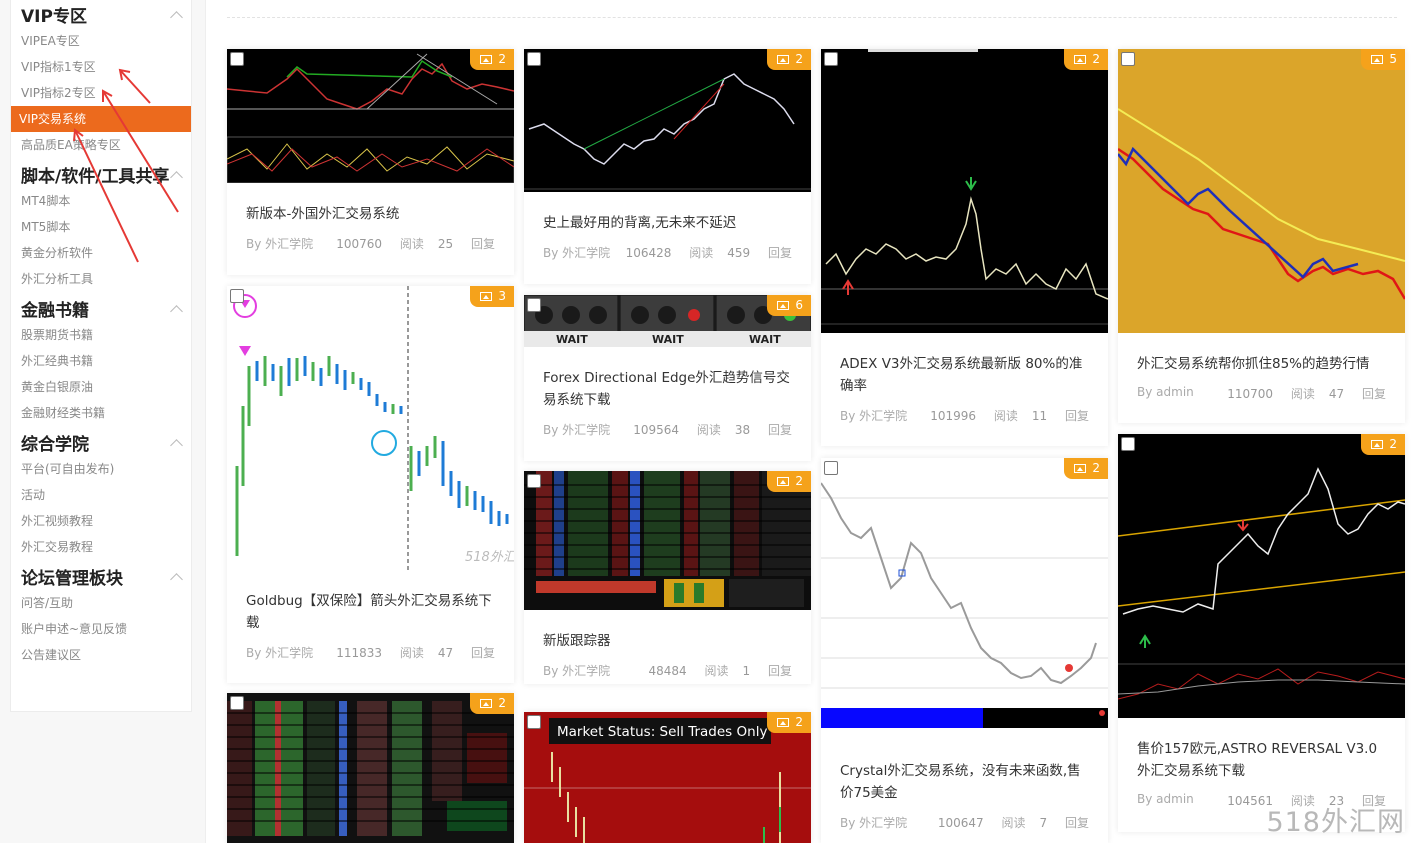 Image resolution: width=1413 pixels, height=843 pixels. I want to click on sidebar-item-forex-books: 外汇经典书籍, so click(106, 361).